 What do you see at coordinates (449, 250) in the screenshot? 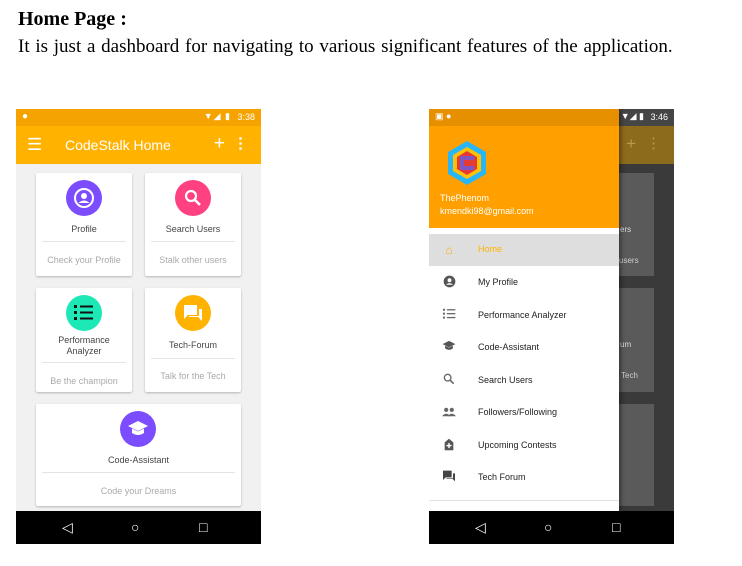
I see `home-icon: ⌂` at bounding box center [449, 250].